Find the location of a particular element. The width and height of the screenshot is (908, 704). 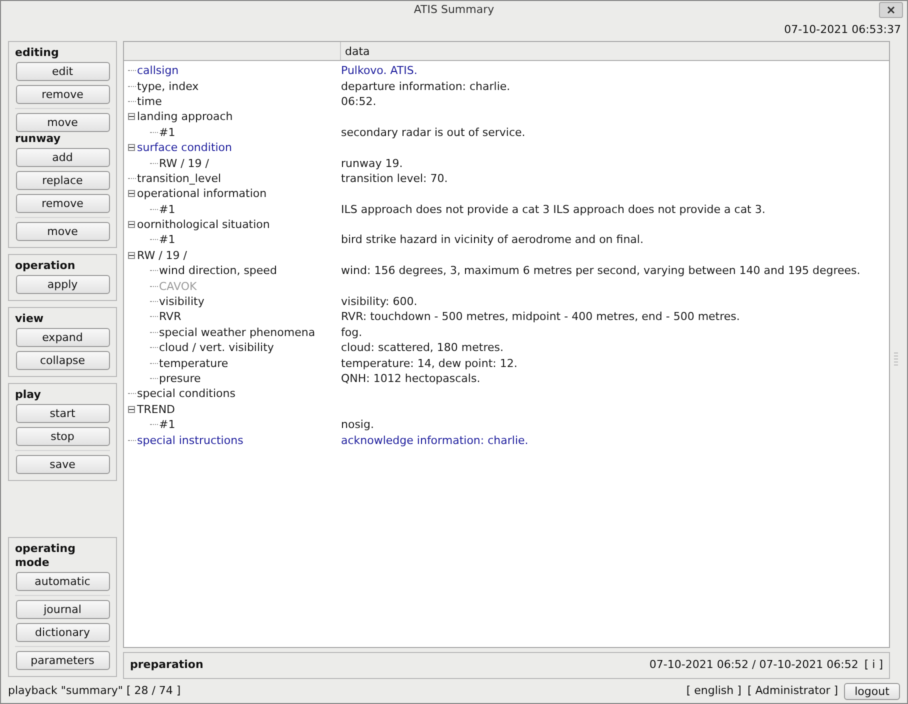

tree-item-value: wind: 156 degrees, 3, maximum 6 metres per second, varying between 140 and 195 degrees. is located at coordinates (600, 270).